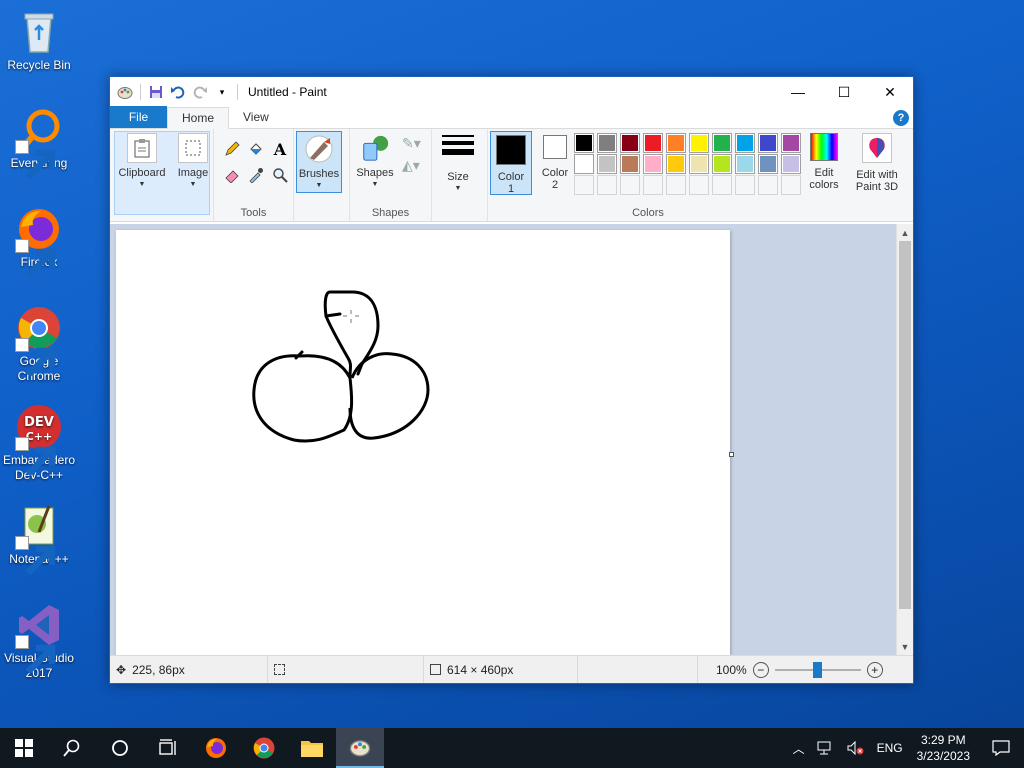  I want to click on desktop-icon-firefox: Firefox, so click(39, 242).